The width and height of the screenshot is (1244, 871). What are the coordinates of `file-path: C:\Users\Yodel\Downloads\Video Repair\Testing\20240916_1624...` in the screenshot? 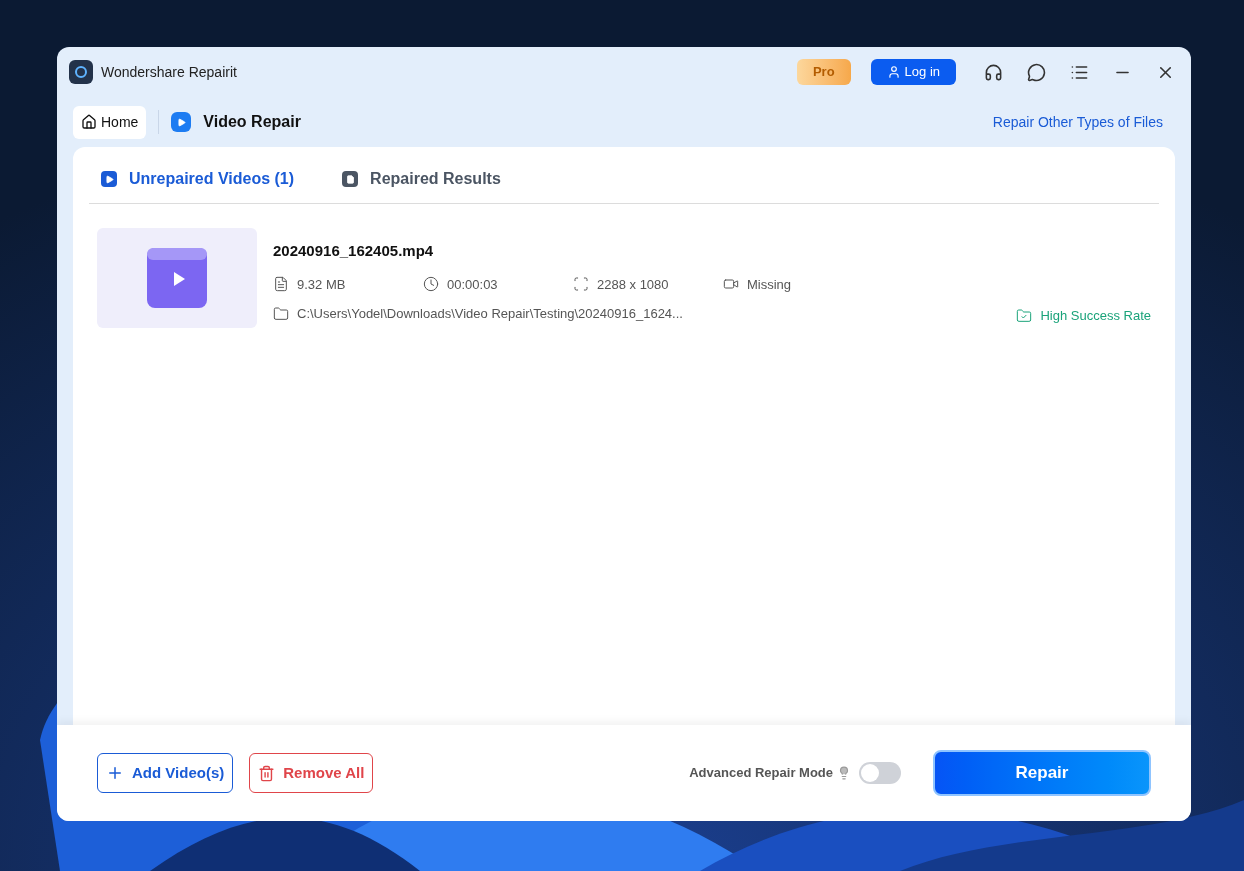 It's located at (490, 314).